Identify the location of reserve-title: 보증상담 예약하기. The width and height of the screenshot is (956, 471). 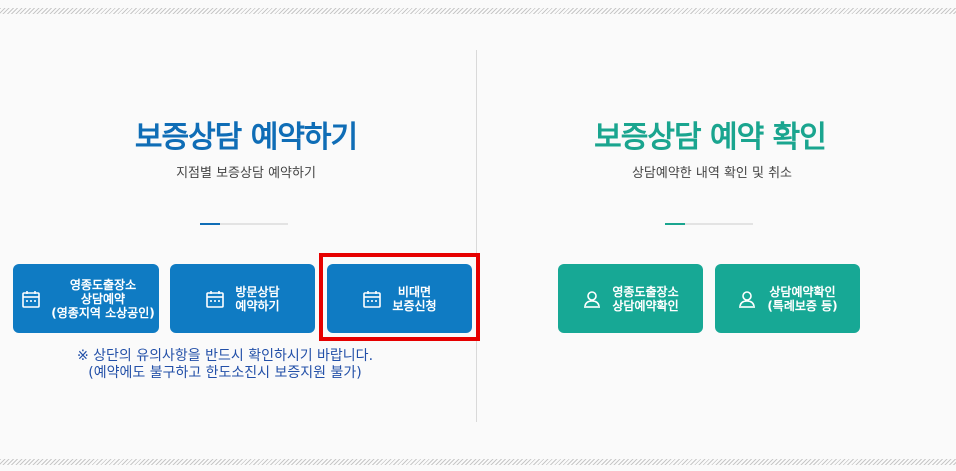
(246, 137).